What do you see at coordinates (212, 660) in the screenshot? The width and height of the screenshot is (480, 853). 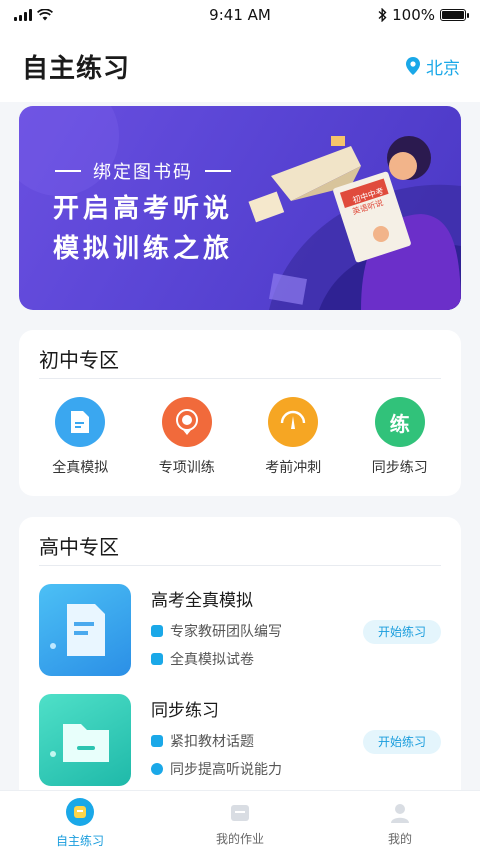 I see `feature-text: 全真模拟试卷` at bounding box center [212, 660].